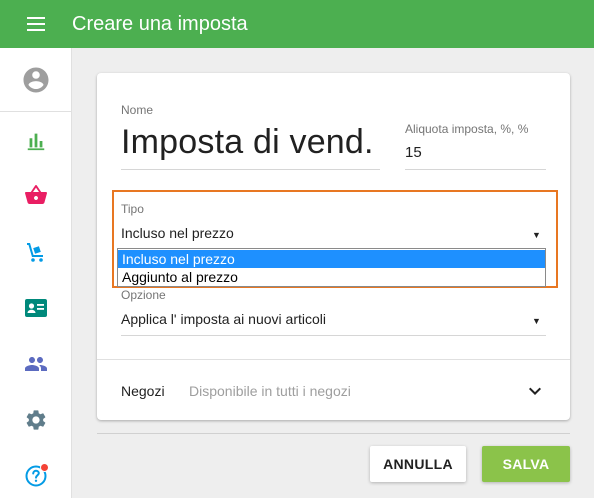 This screenshot has width=594, height=498. What do you see at coordinates (160, 23) in the screenshot?
I see `page-title: Creare una imposta` at bounding box center [160, 23].